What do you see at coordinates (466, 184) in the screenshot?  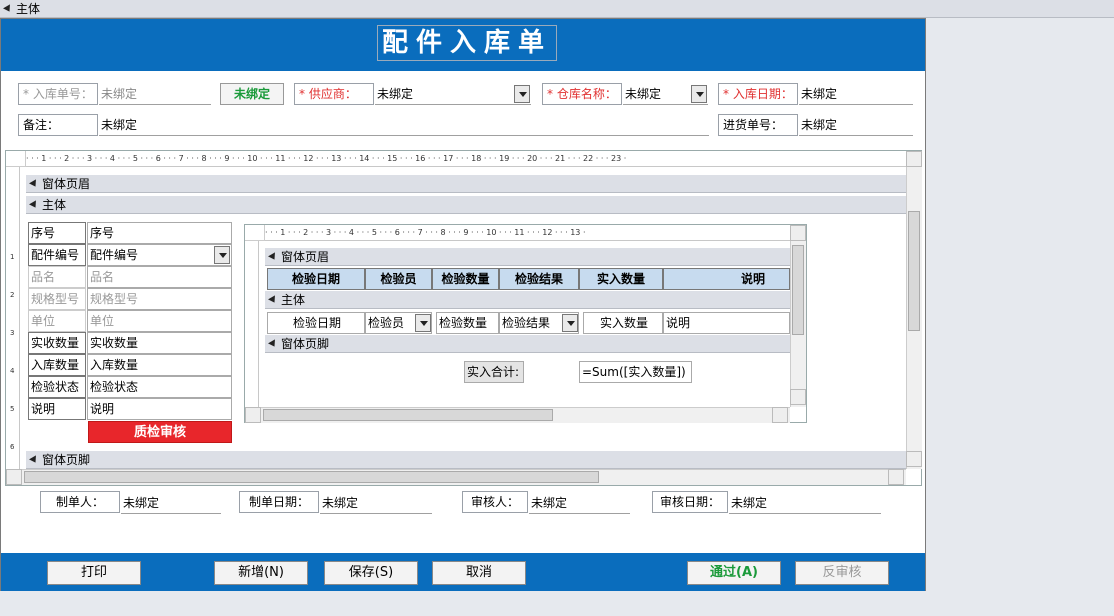 I see `section-bar-form-header: 窗体页眉` at bounding box center [466, 184].